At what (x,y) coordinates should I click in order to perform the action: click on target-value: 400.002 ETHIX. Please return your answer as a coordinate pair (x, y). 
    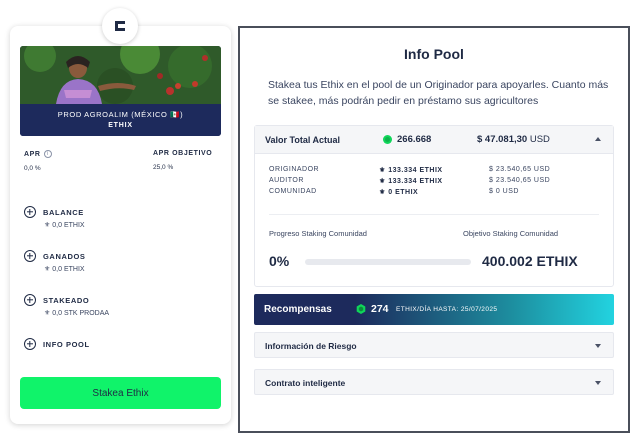
    Looking at the image, I should click on (530, 261).